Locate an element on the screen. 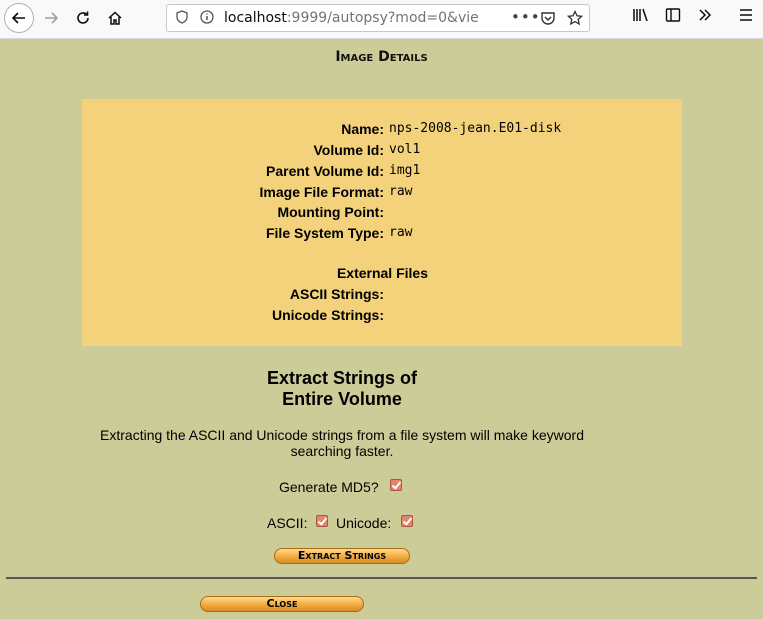 Image resolution: width=763 pixels, height=619 pixels. md5-label: Generate MD5? is located at coordinates (329, 487).